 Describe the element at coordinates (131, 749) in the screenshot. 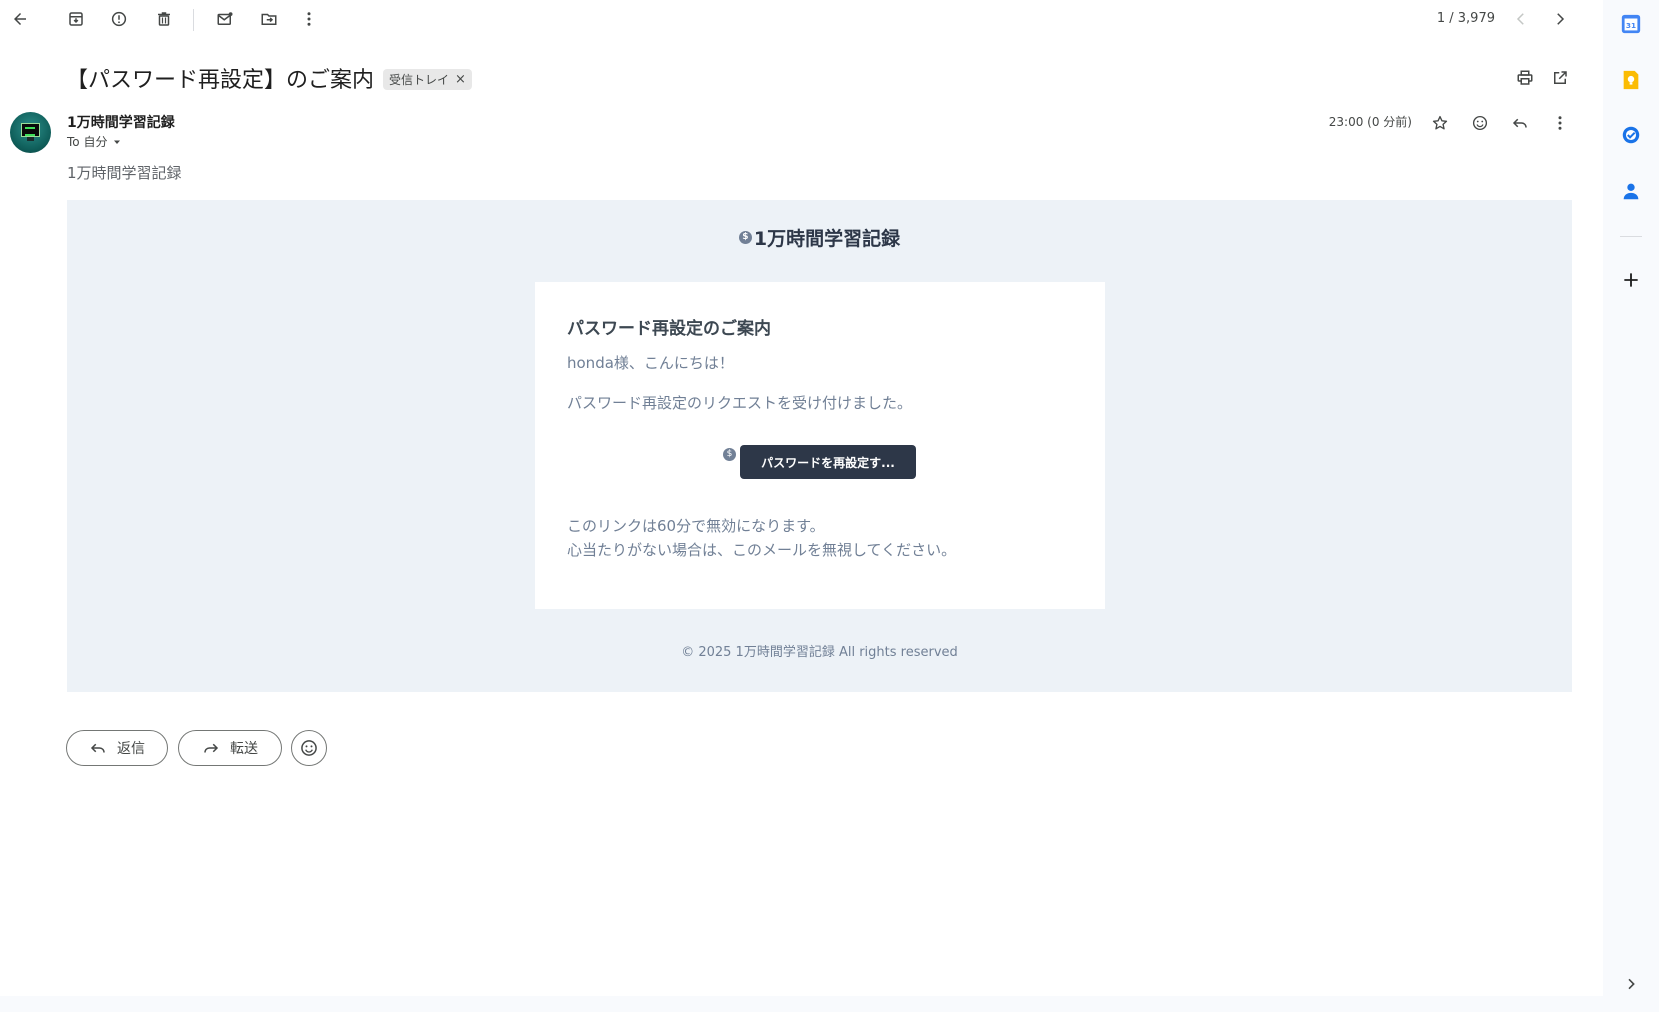

I see `reply-label: 返信` at that location.